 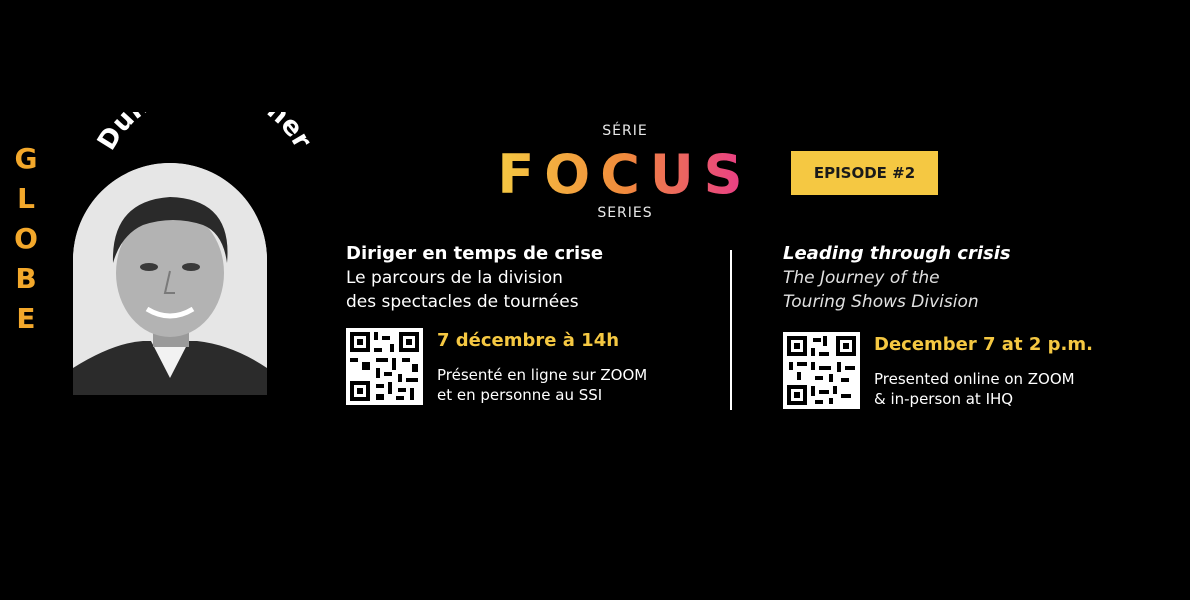 What do you see at coordinates (26, 238) in the screenshot?
I see `globe-letter-o: O` at bounding box center [26, 238].